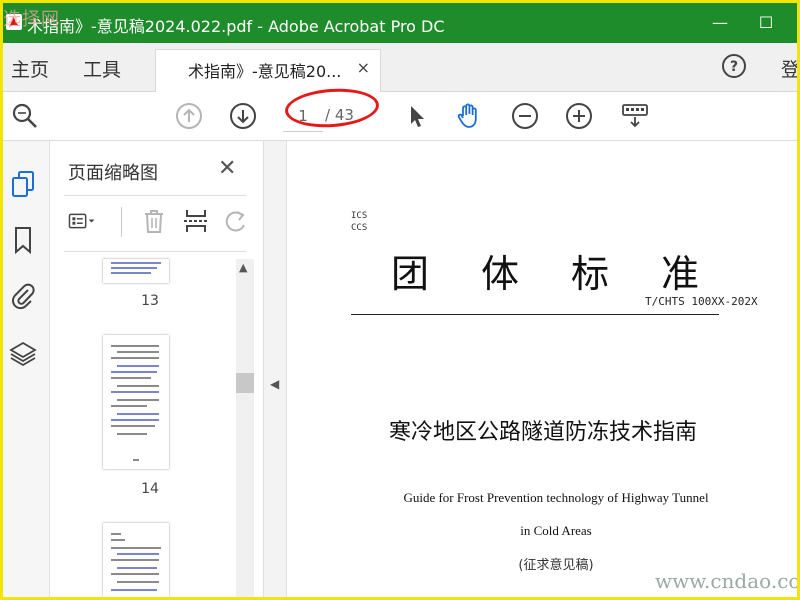 This screenshot has width=800, height=600. Describe the element at coordinates (227, 168) in the screenshot. I see `panel-close-button: ✕` at that location.